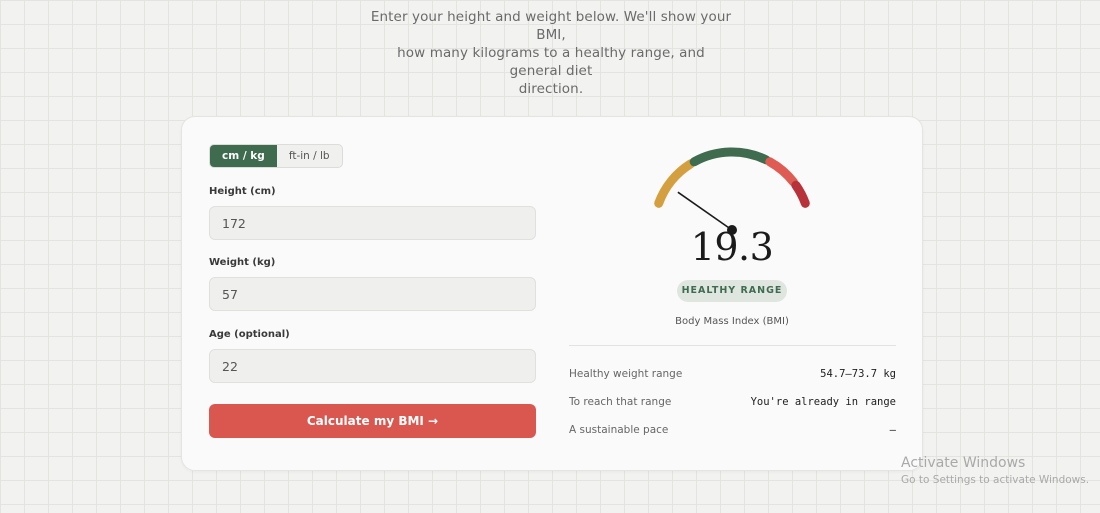 Image resolution: width=1100 pixels, height=513 pixels. Describe the element at coordinates (963, 463) in the screenshot. I see `watermark-title: Activate Windows` at that location.